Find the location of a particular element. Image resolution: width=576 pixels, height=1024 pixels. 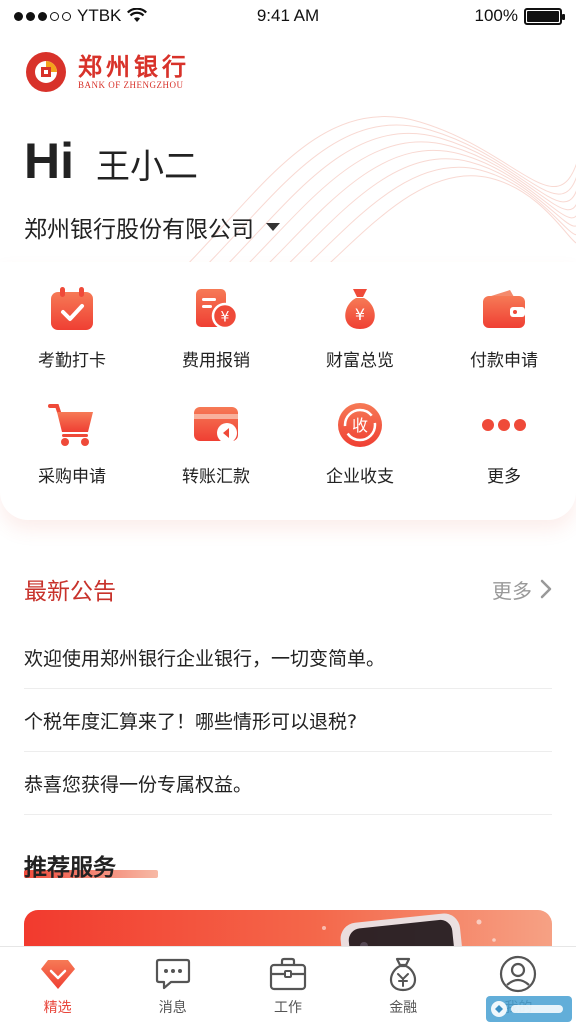

tab-label: 消息 is located at coordinates (172, 1007).